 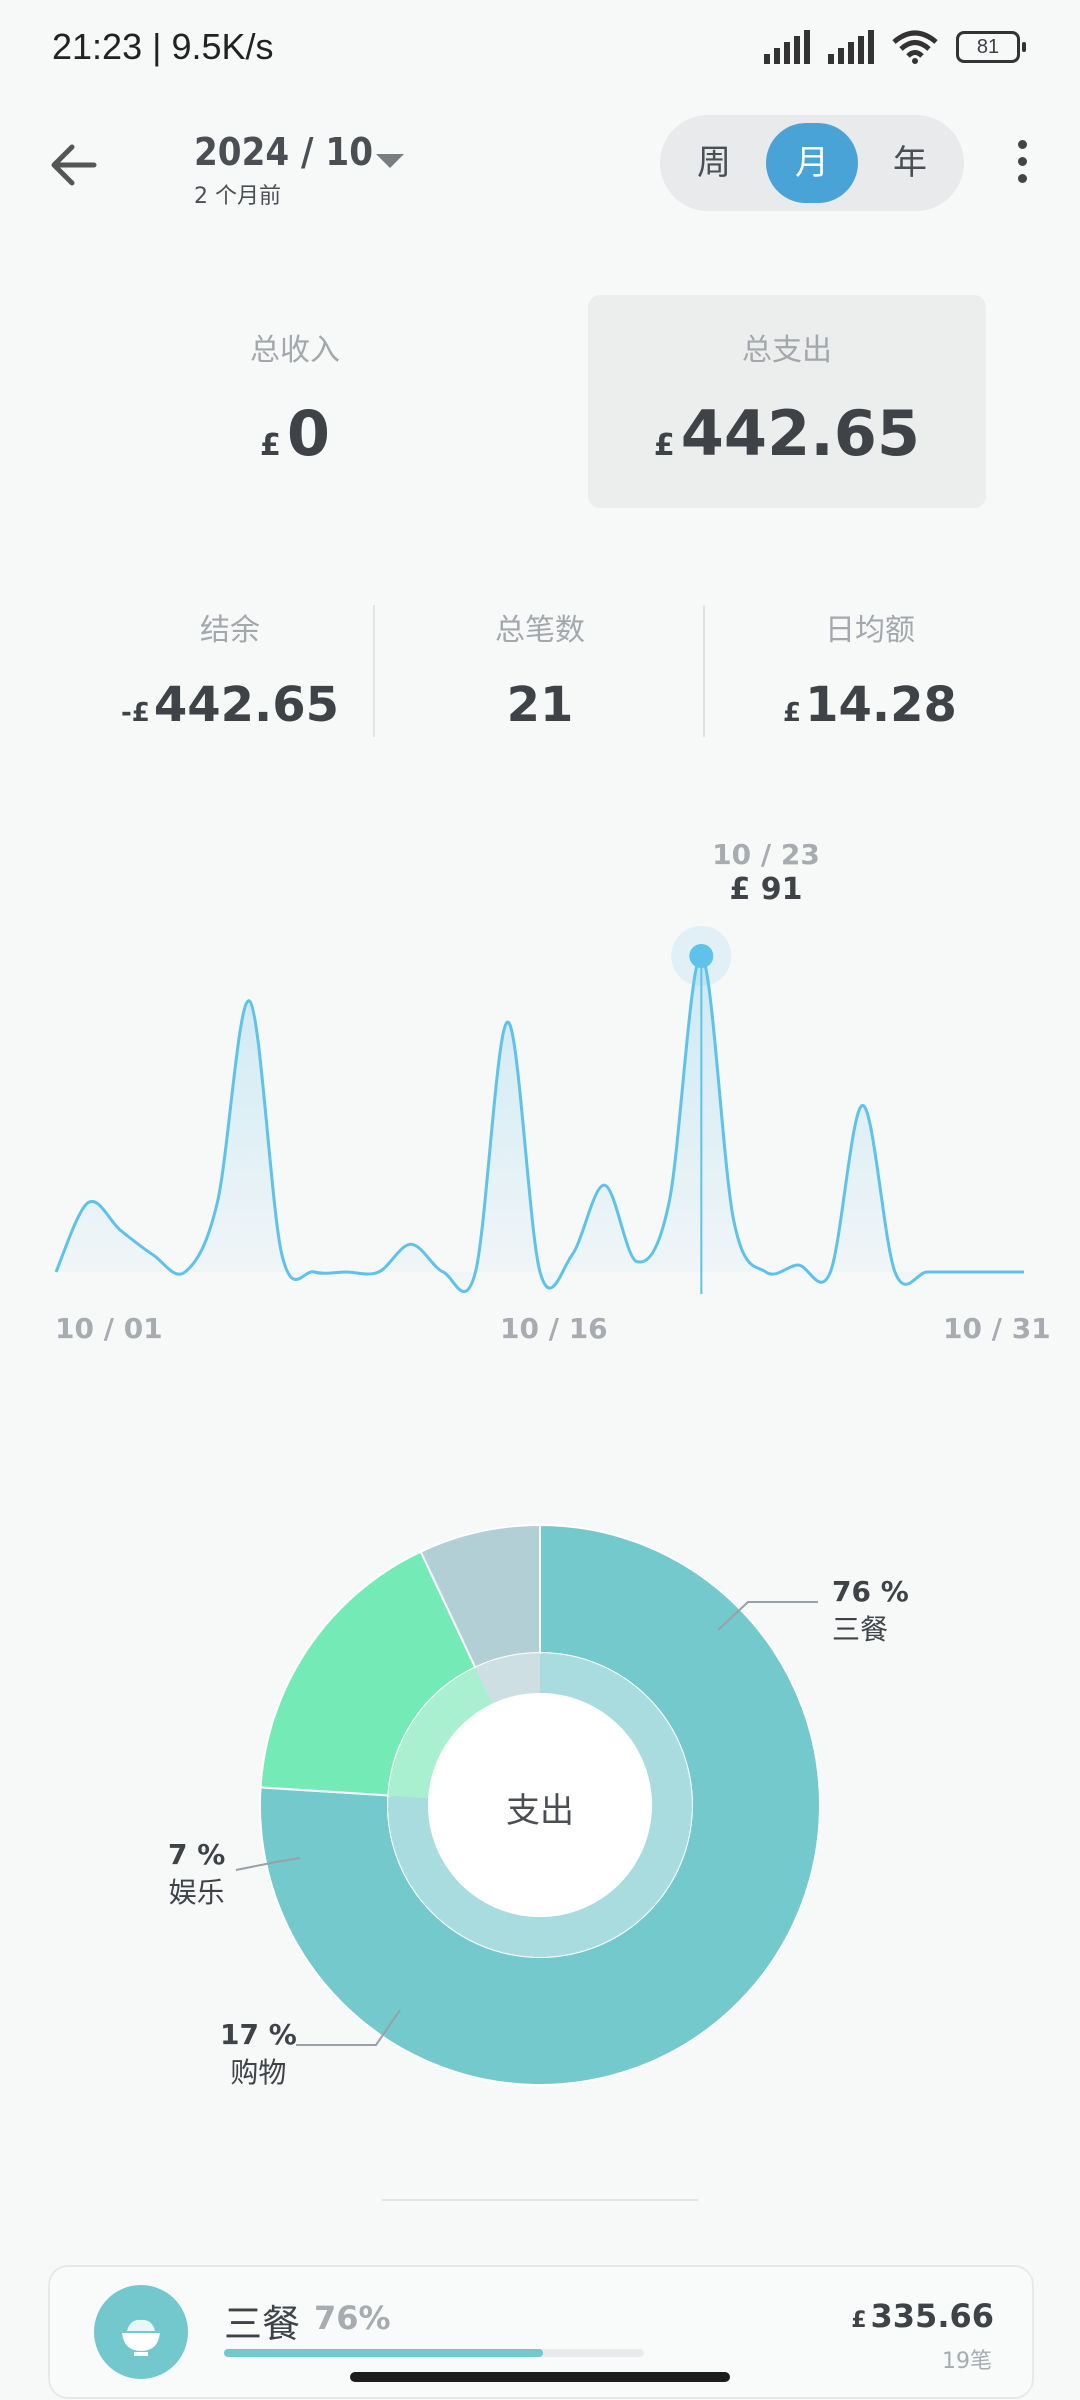 What do you see at coordinates (787, 350) in the screenshot?
I see `expense-label: 总支出` at bounding box center [787, 350].